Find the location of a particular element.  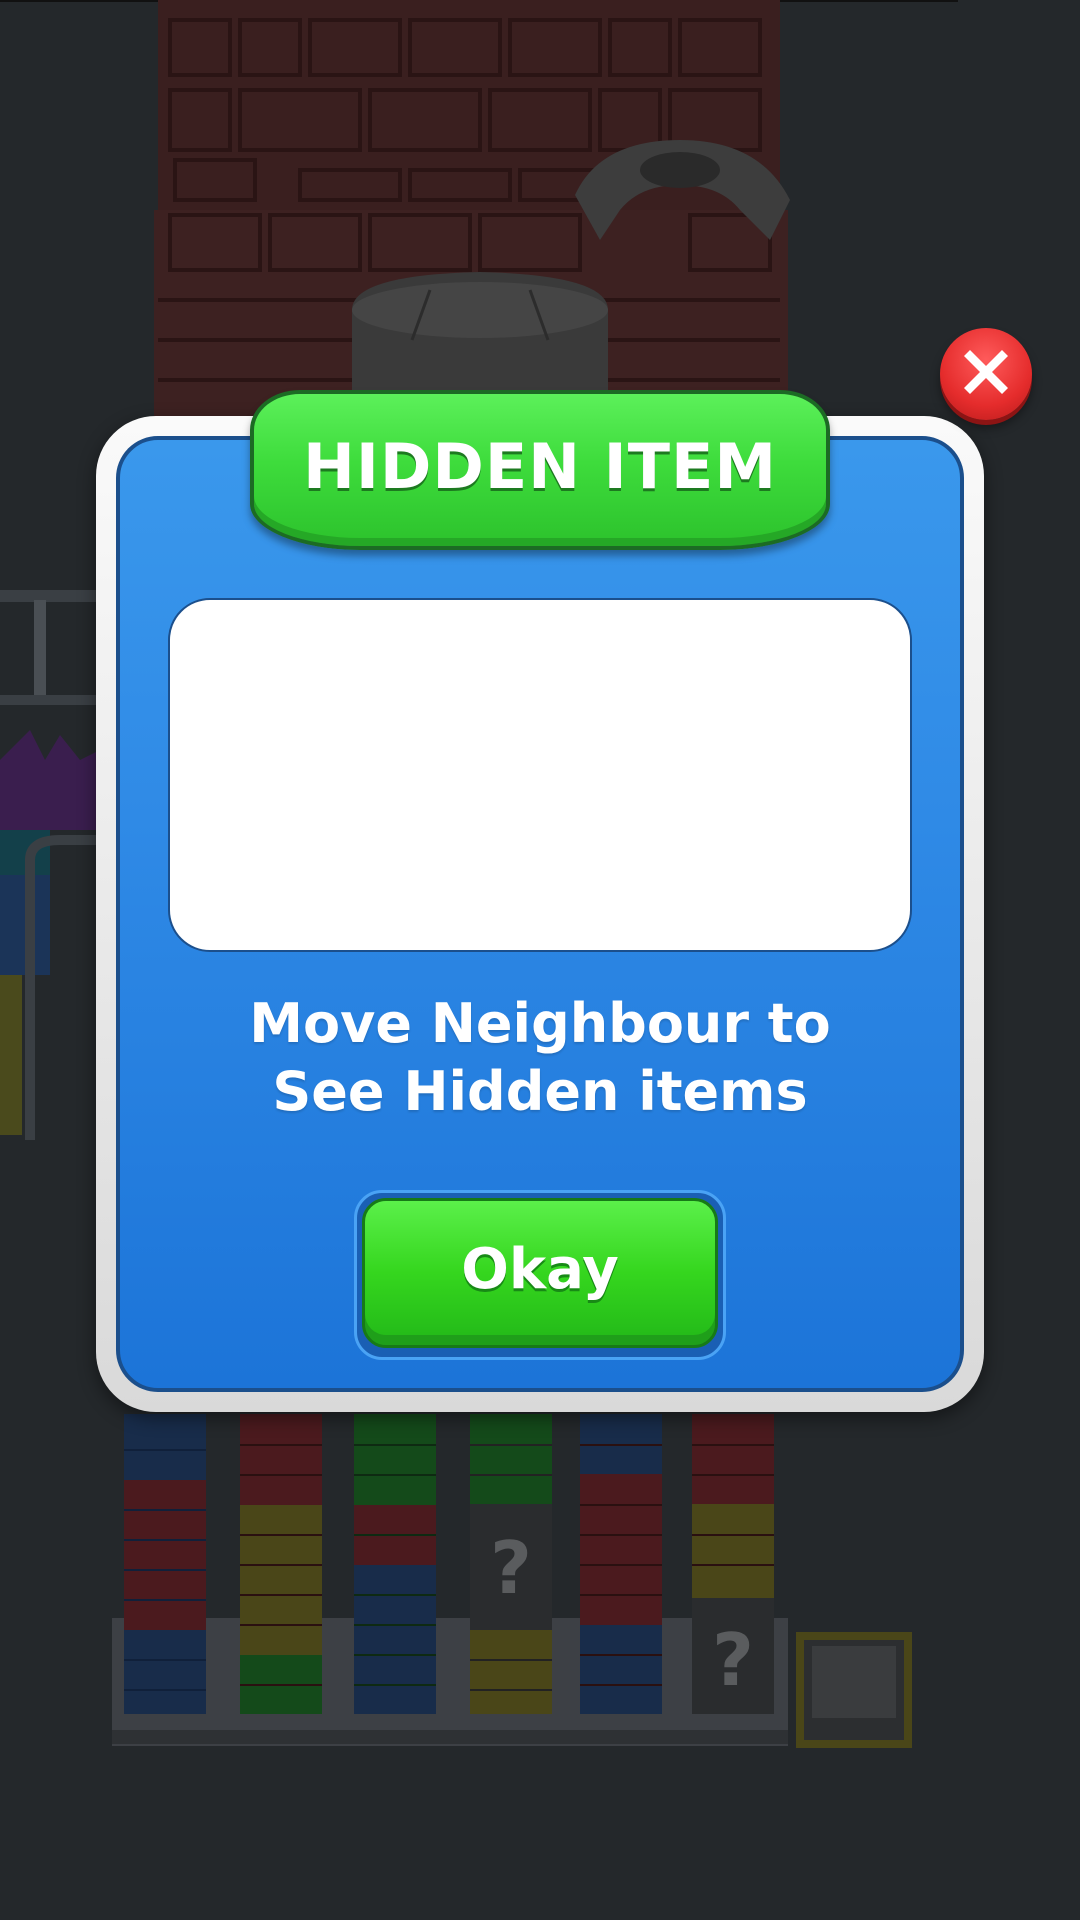

close-icon is located at coordinates (986, 372).